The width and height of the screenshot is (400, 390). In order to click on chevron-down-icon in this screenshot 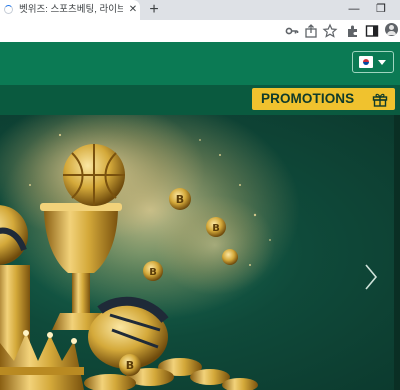, I will do `click(382, 62)`.